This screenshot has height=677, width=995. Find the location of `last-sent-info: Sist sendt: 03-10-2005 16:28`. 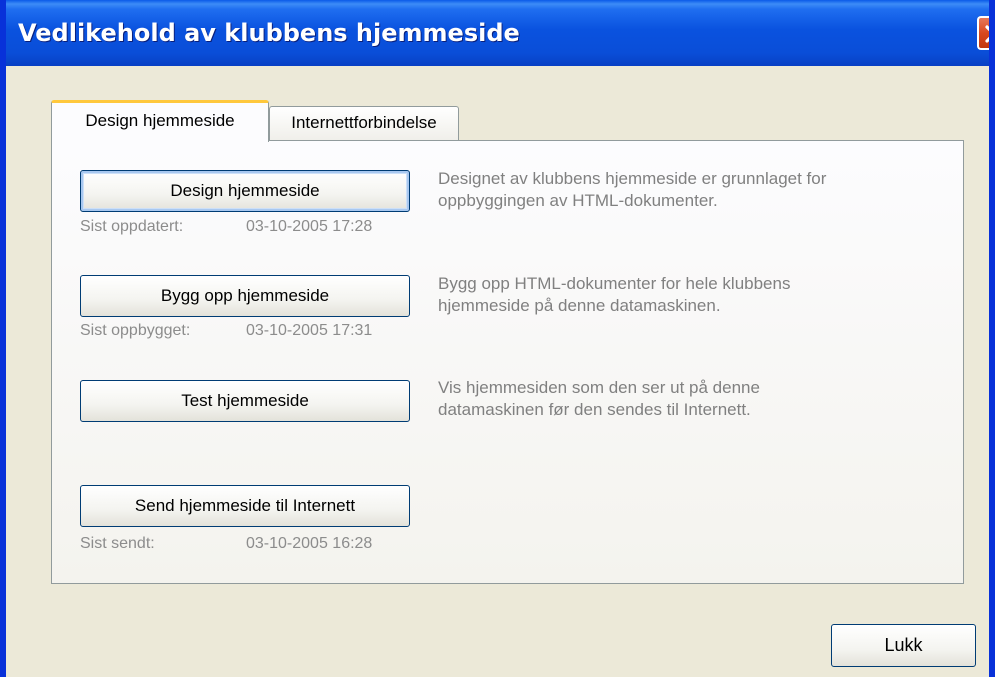

last-sent-info: Sist sendt: 03-10-2005 16:28 is located at coordinates (226, 544).